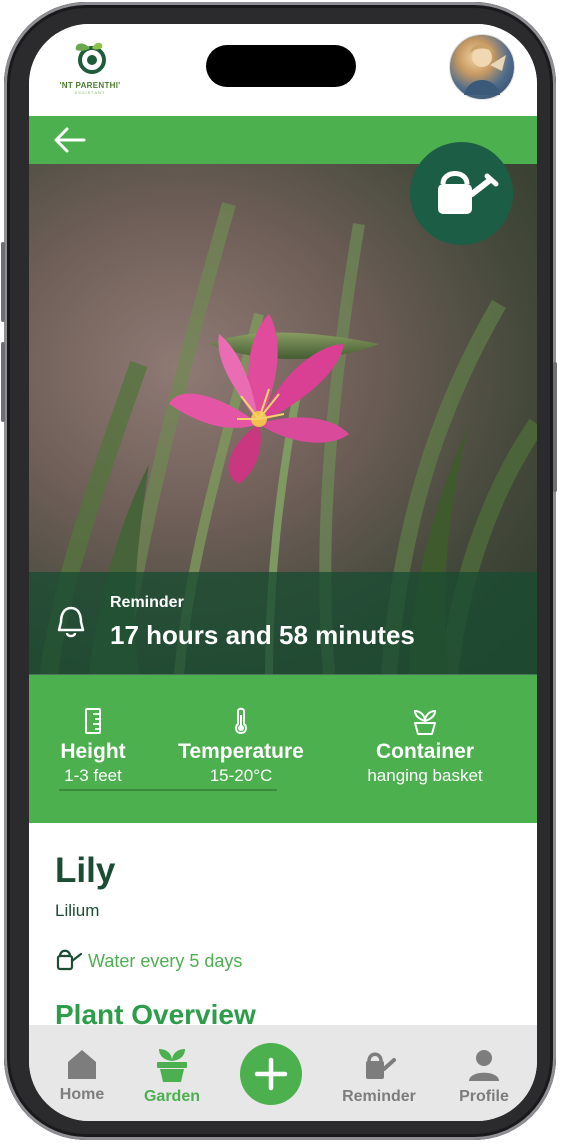 The height and width of the screenshot is (1144, 561). Describe the element at coordinates (147, 602) in the screenshot. I see `reminder-label: Reminder` at that location.